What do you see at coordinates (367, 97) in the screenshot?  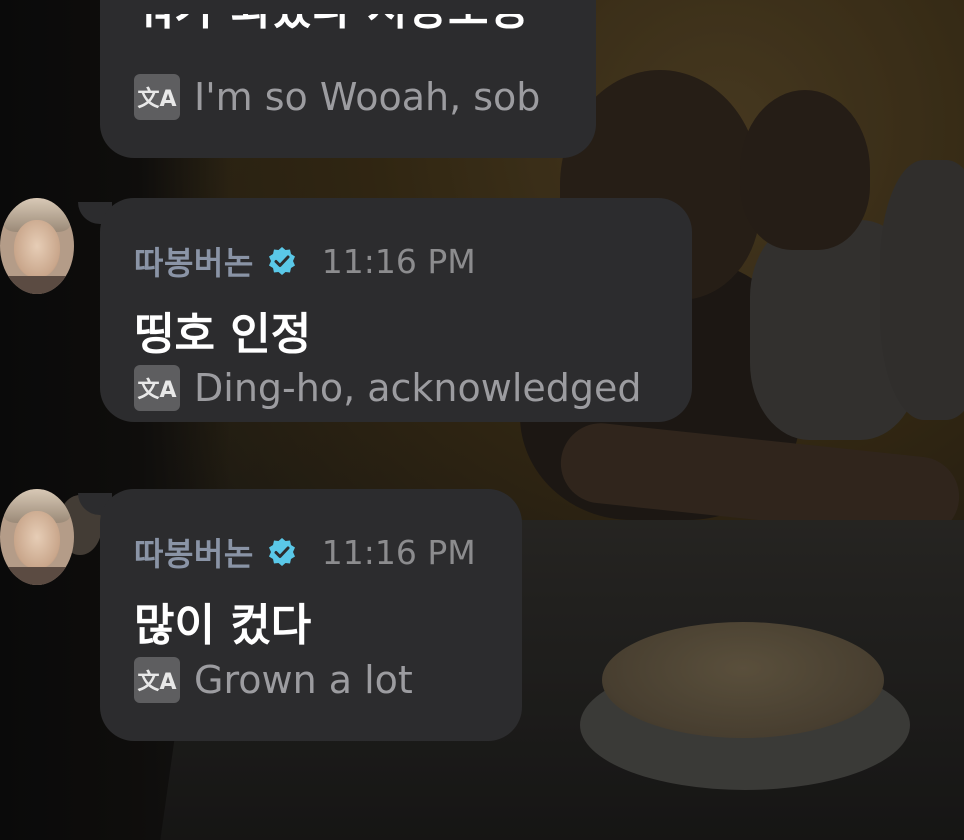 I see `translation-text: I'm so Wooah, sob` at bounding box center [367, 97].